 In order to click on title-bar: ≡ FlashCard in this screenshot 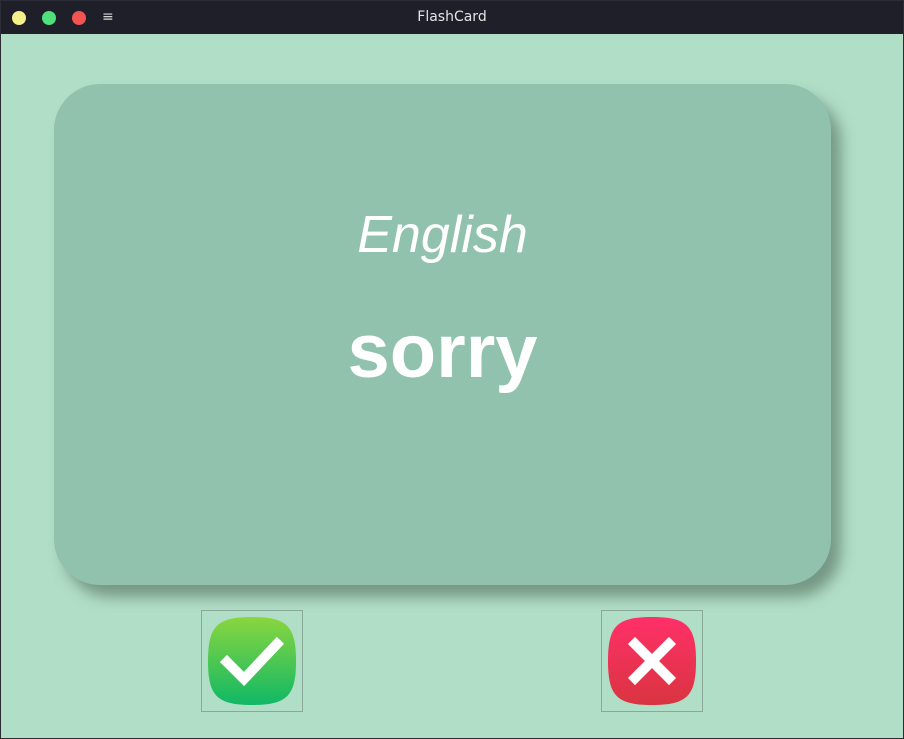, I will do `click(452, 17)`.